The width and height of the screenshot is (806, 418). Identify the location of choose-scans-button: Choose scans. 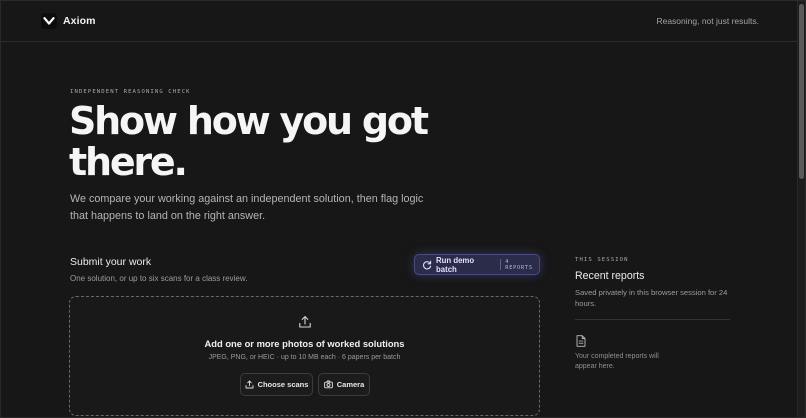
(276, 384).